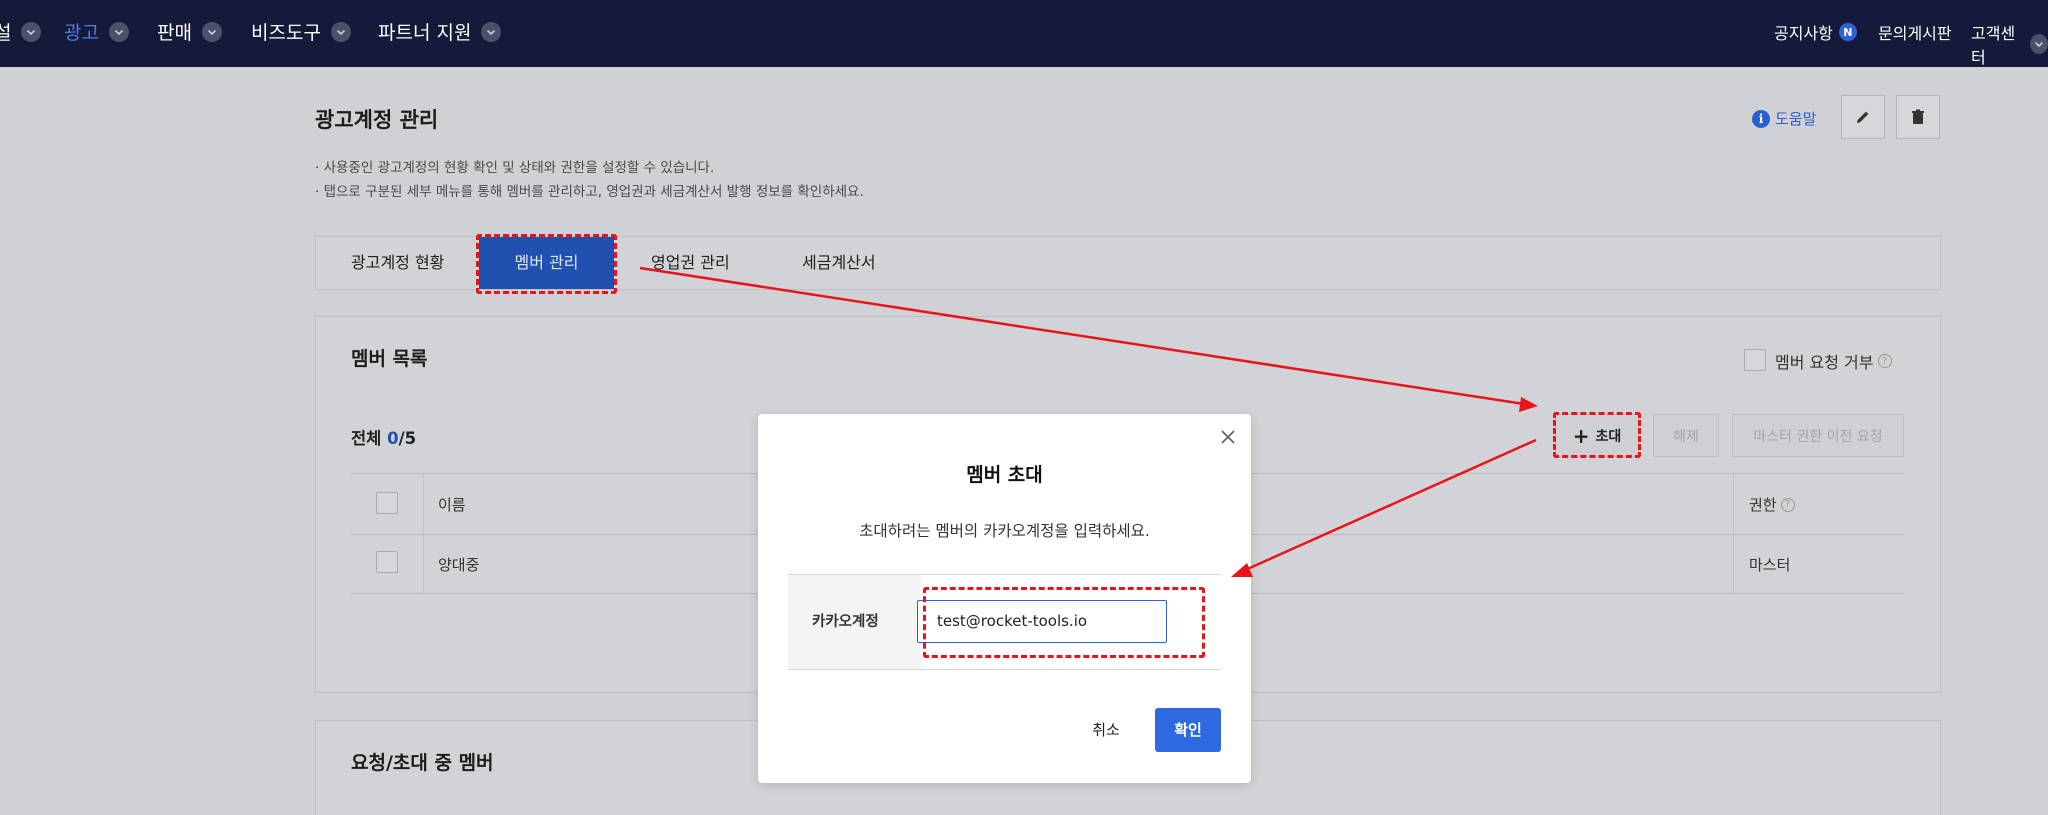 This screenshot has width=2048, height=815. I want to click on pending-members-title: 요청/초대 중 멤버, so click(422, 763).